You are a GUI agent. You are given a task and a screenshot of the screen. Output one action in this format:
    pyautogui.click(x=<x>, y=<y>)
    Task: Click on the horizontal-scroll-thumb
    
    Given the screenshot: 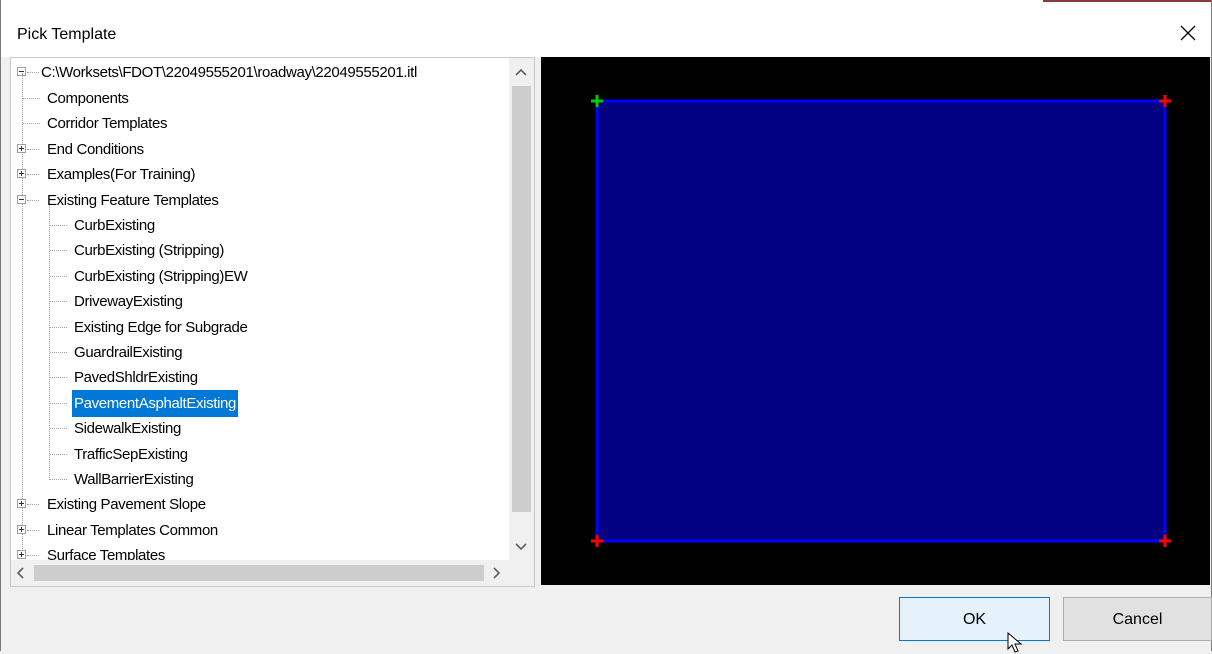 What is the action you would take?
    pyautogui.click(x=259, y=573)
    